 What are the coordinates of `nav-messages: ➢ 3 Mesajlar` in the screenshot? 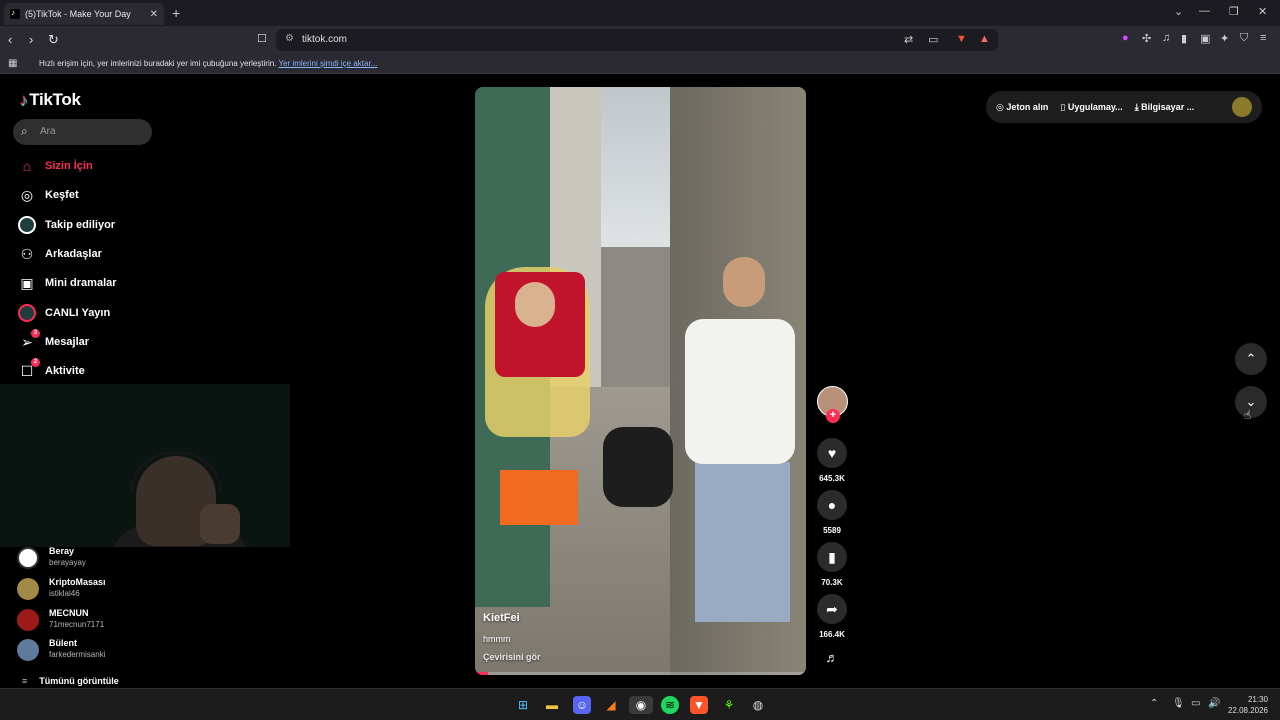 It's located at (97, 341).